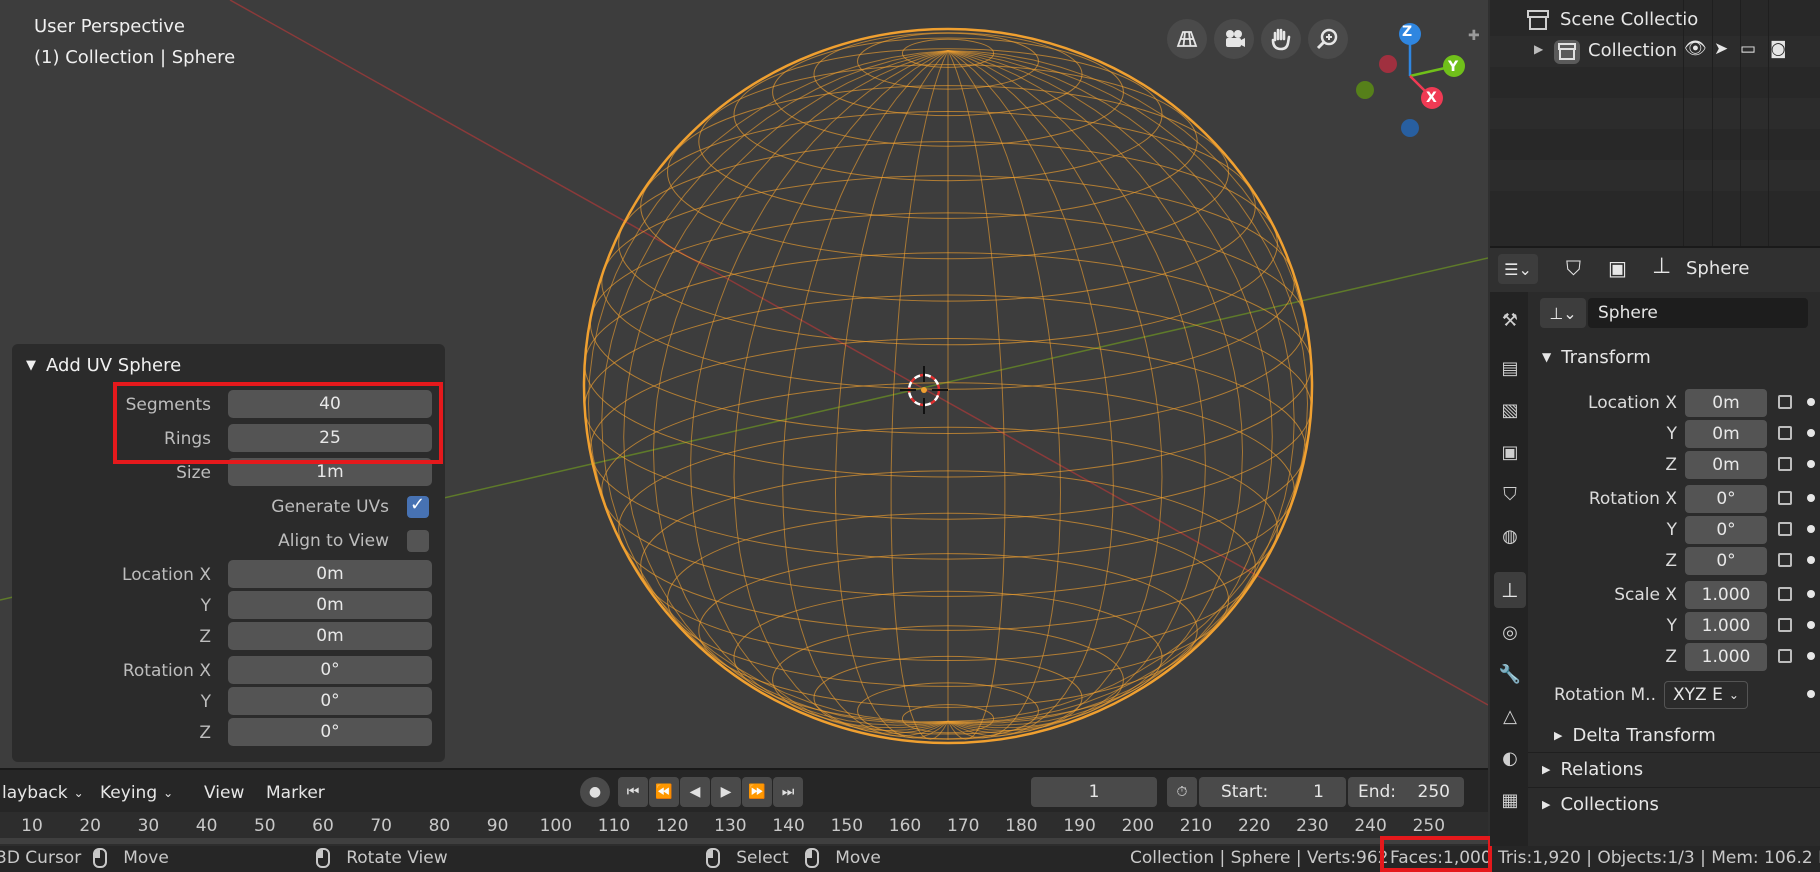 The height and width of the screenshot is (872, 1820). What do you see at coordinates (1726, 465) in the screenshot?
I see `location-z-field: 0m` at bounding box center [1726, 465].